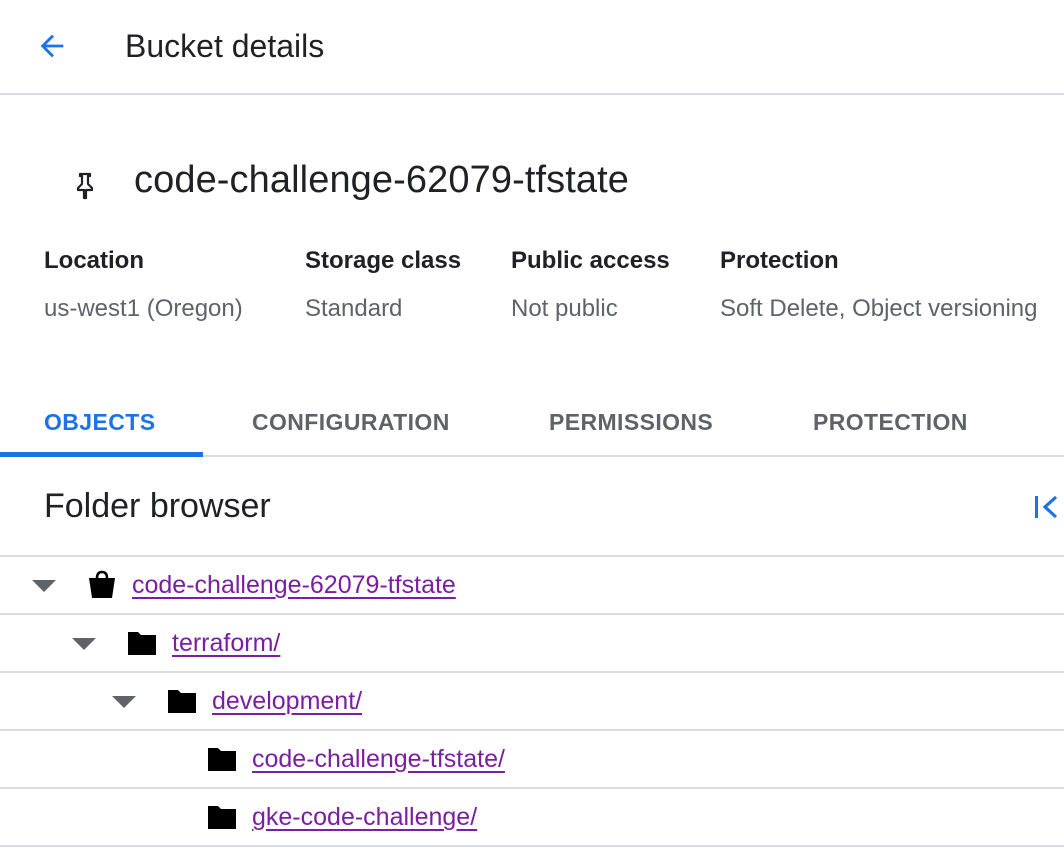 Image resolution: width=1064 pixels, height=864 pixels. I want to click on tab-permissions: PERMISSIONS, so click(631, 422).